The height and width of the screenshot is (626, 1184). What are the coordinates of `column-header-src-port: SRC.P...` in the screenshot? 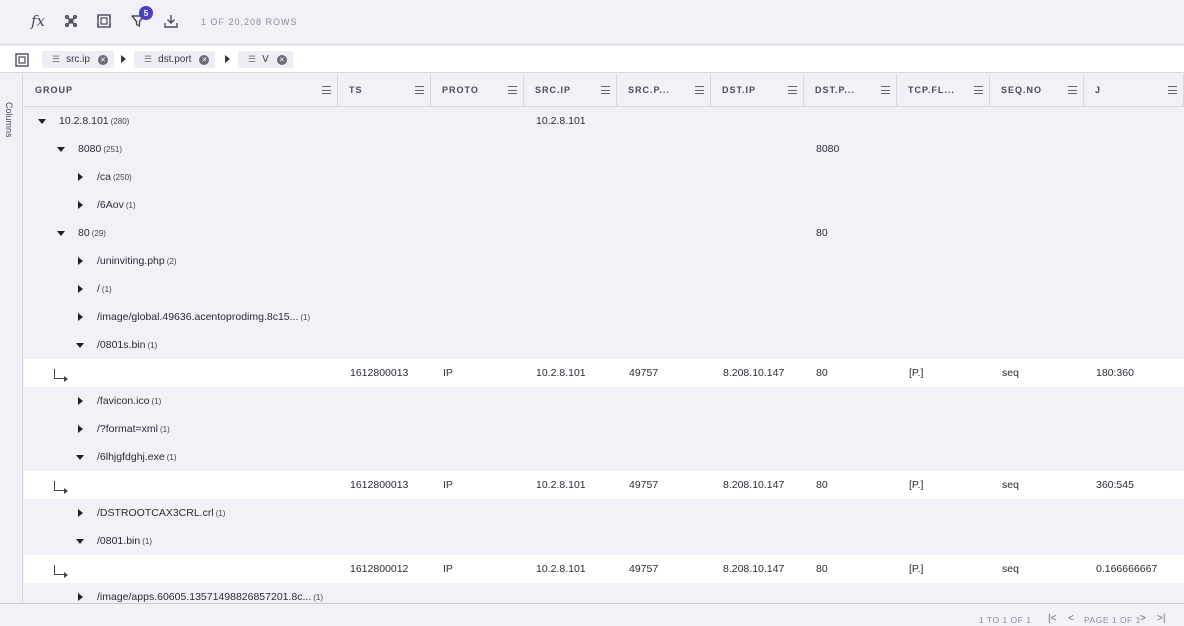 It's located at (664, 90).